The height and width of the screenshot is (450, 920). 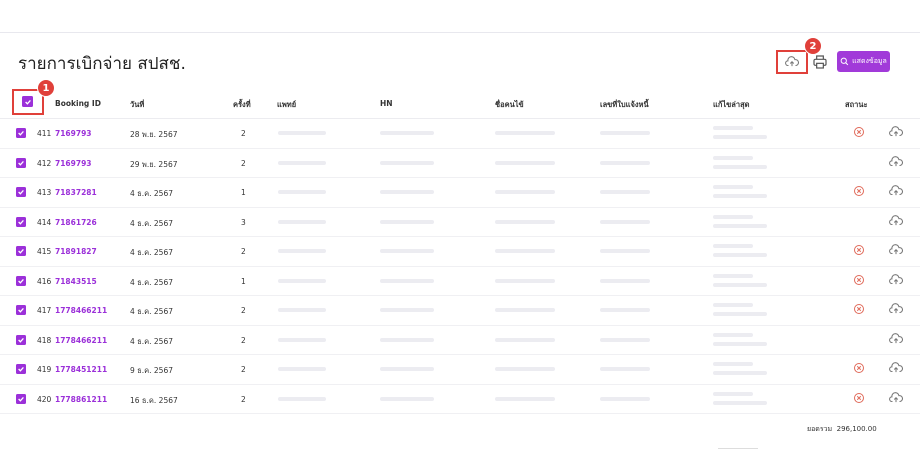 What do you see at coordinates (243, 222) in the screenshot?
I see `row-times: 3` at bounding box center [243, 222].